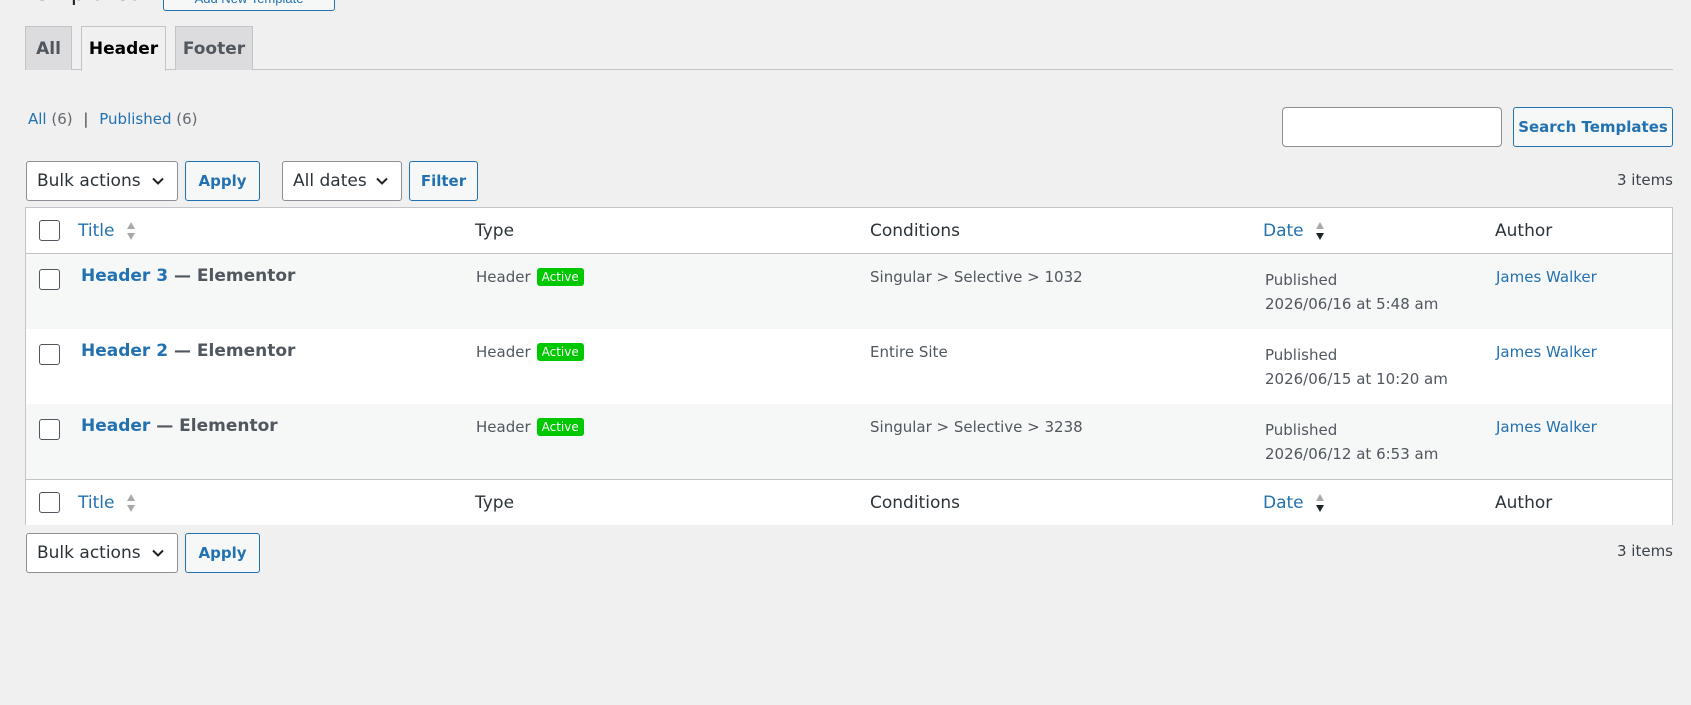 The height and width of the screenshot is (705, 1691). Describe the element at coordinates (1356, 367) in the screenshot. I see `row-date: Published 2026/06/15 at 10:20 am` at that location.